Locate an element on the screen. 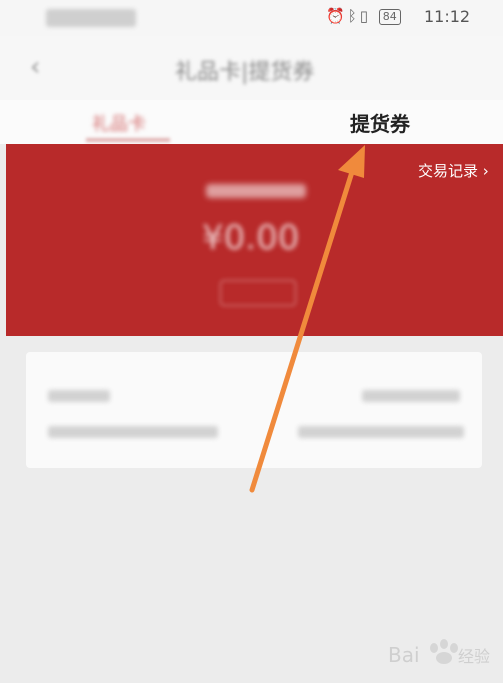 Image resolution: width=503 pixels, height=683 pixels. clock: 11:12 is located at coordinates (447, 16).